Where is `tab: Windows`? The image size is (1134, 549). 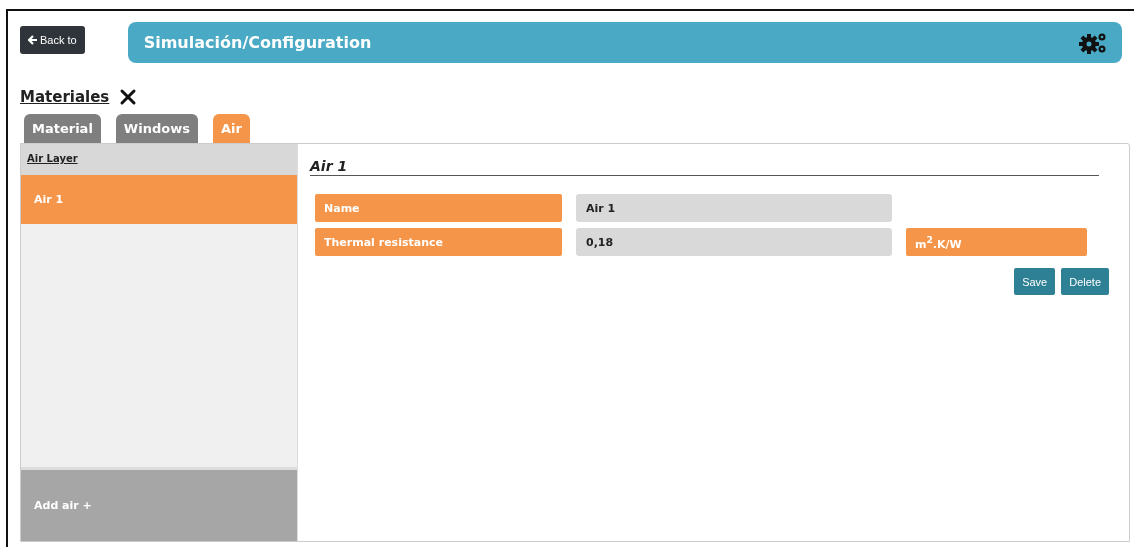 tab: Windows is located at coordinates (156, 128).